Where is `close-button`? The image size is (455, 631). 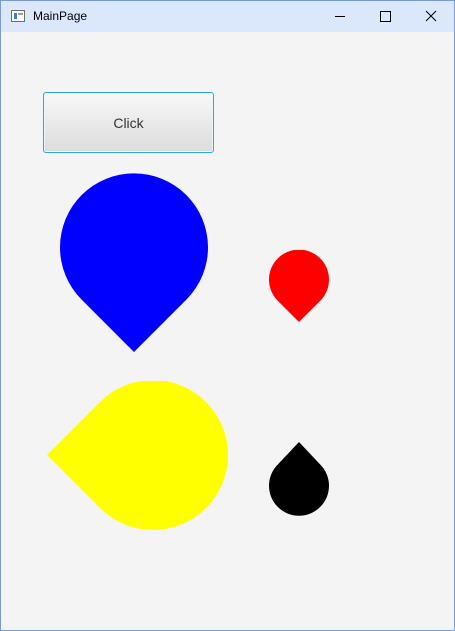
close-button is located at coordinates (431, 16).